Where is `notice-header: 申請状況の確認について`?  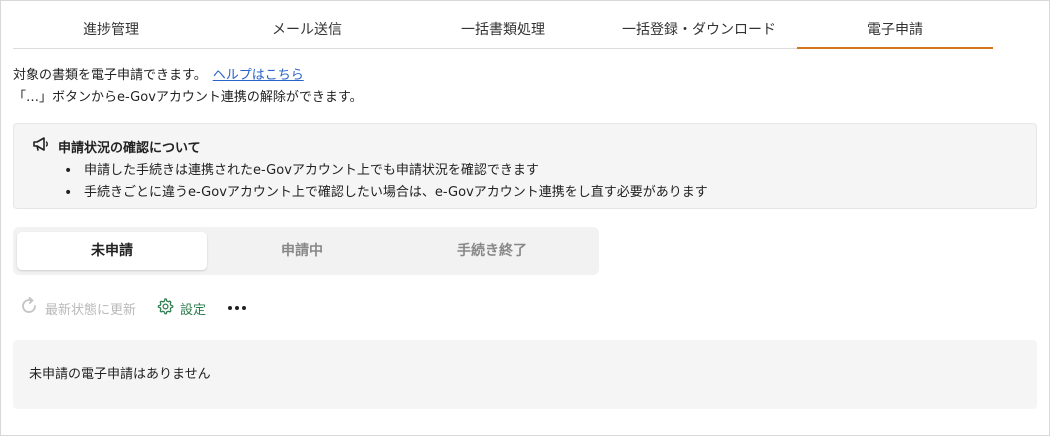 notice-header: 申請状況の確認について is located at coordinates (116, 146).